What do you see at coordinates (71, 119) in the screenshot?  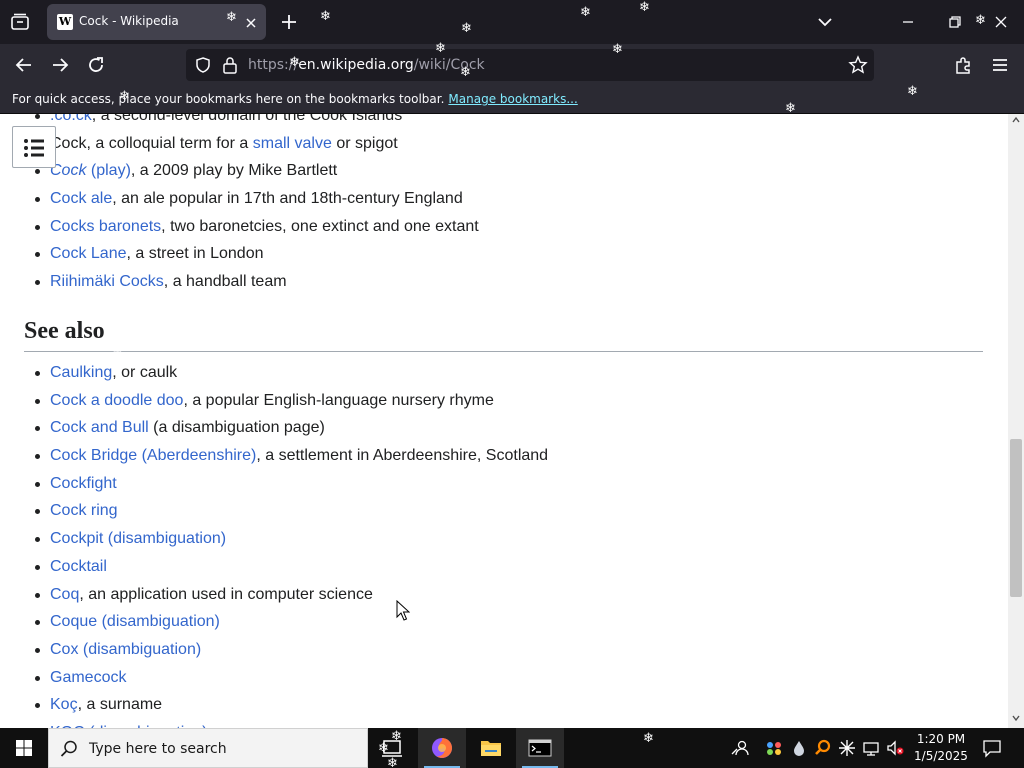 I see `list-item-link: .co.ck` at bounding box center [71, 119].